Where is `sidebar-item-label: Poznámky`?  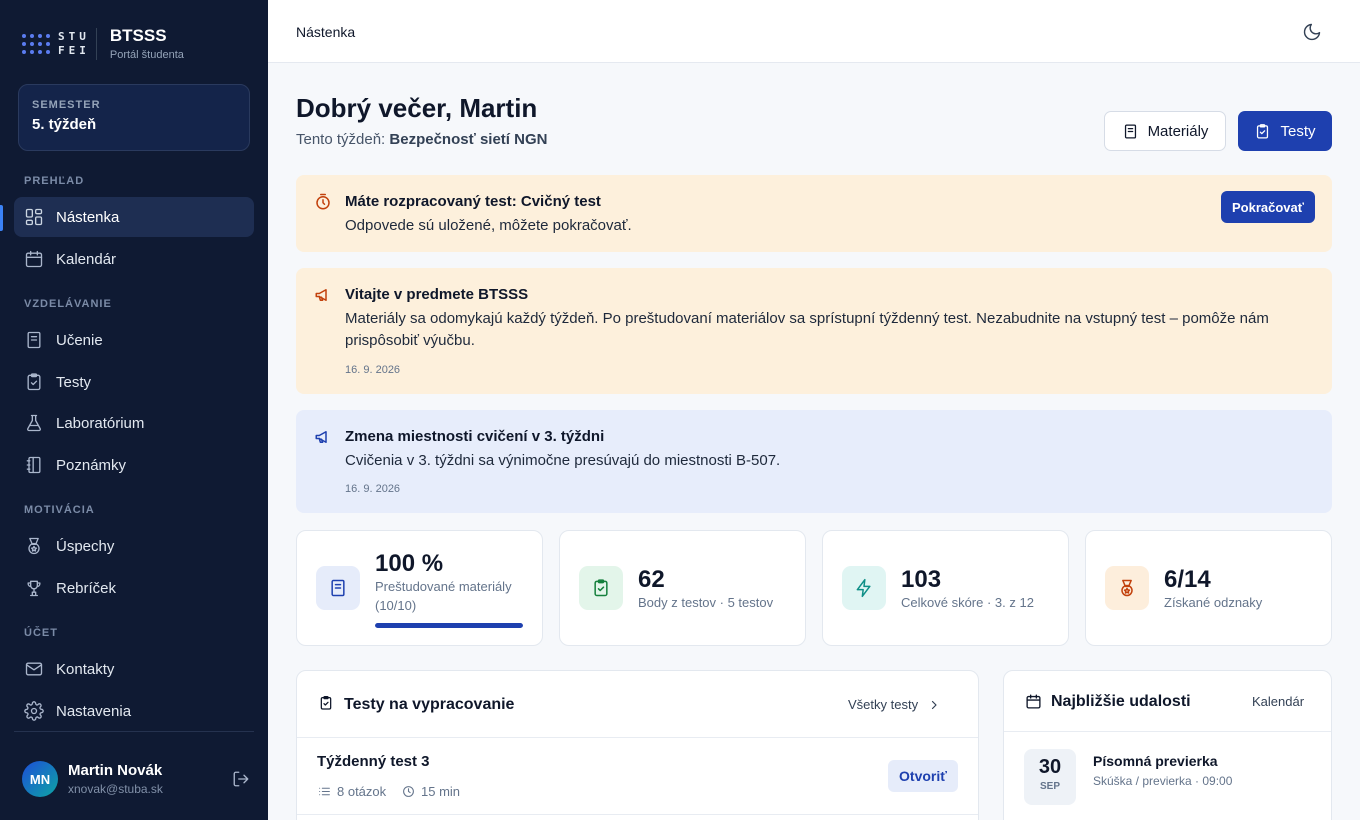
sidebar-item-label: Poznámky is located at coordinates (91, 465).